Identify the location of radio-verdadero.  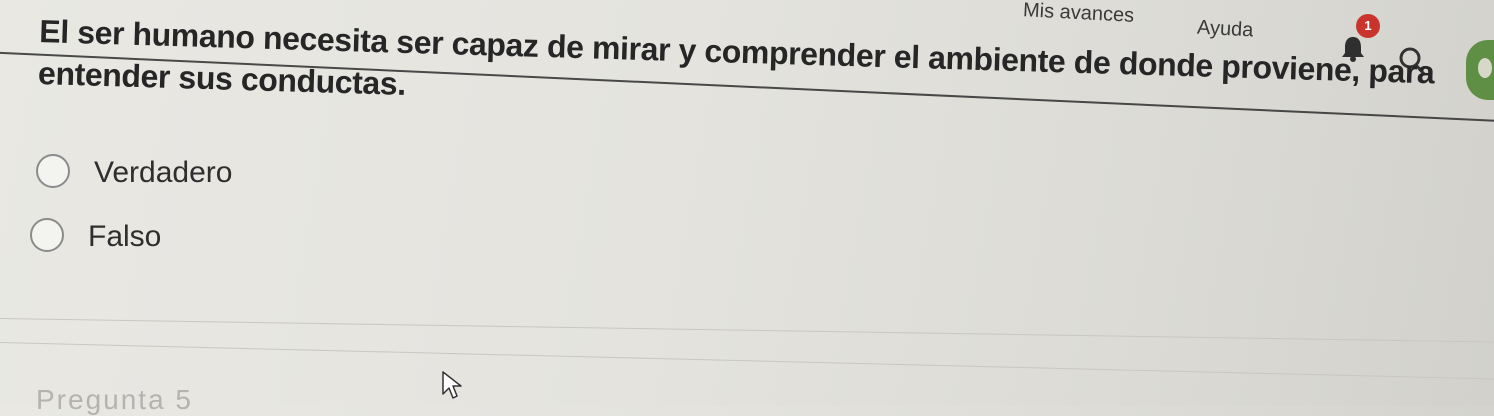
(53, 171).